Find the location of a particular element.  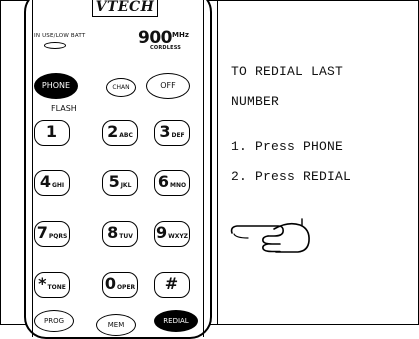

brand-logo: VTECH is located at coordinates (125, 8).